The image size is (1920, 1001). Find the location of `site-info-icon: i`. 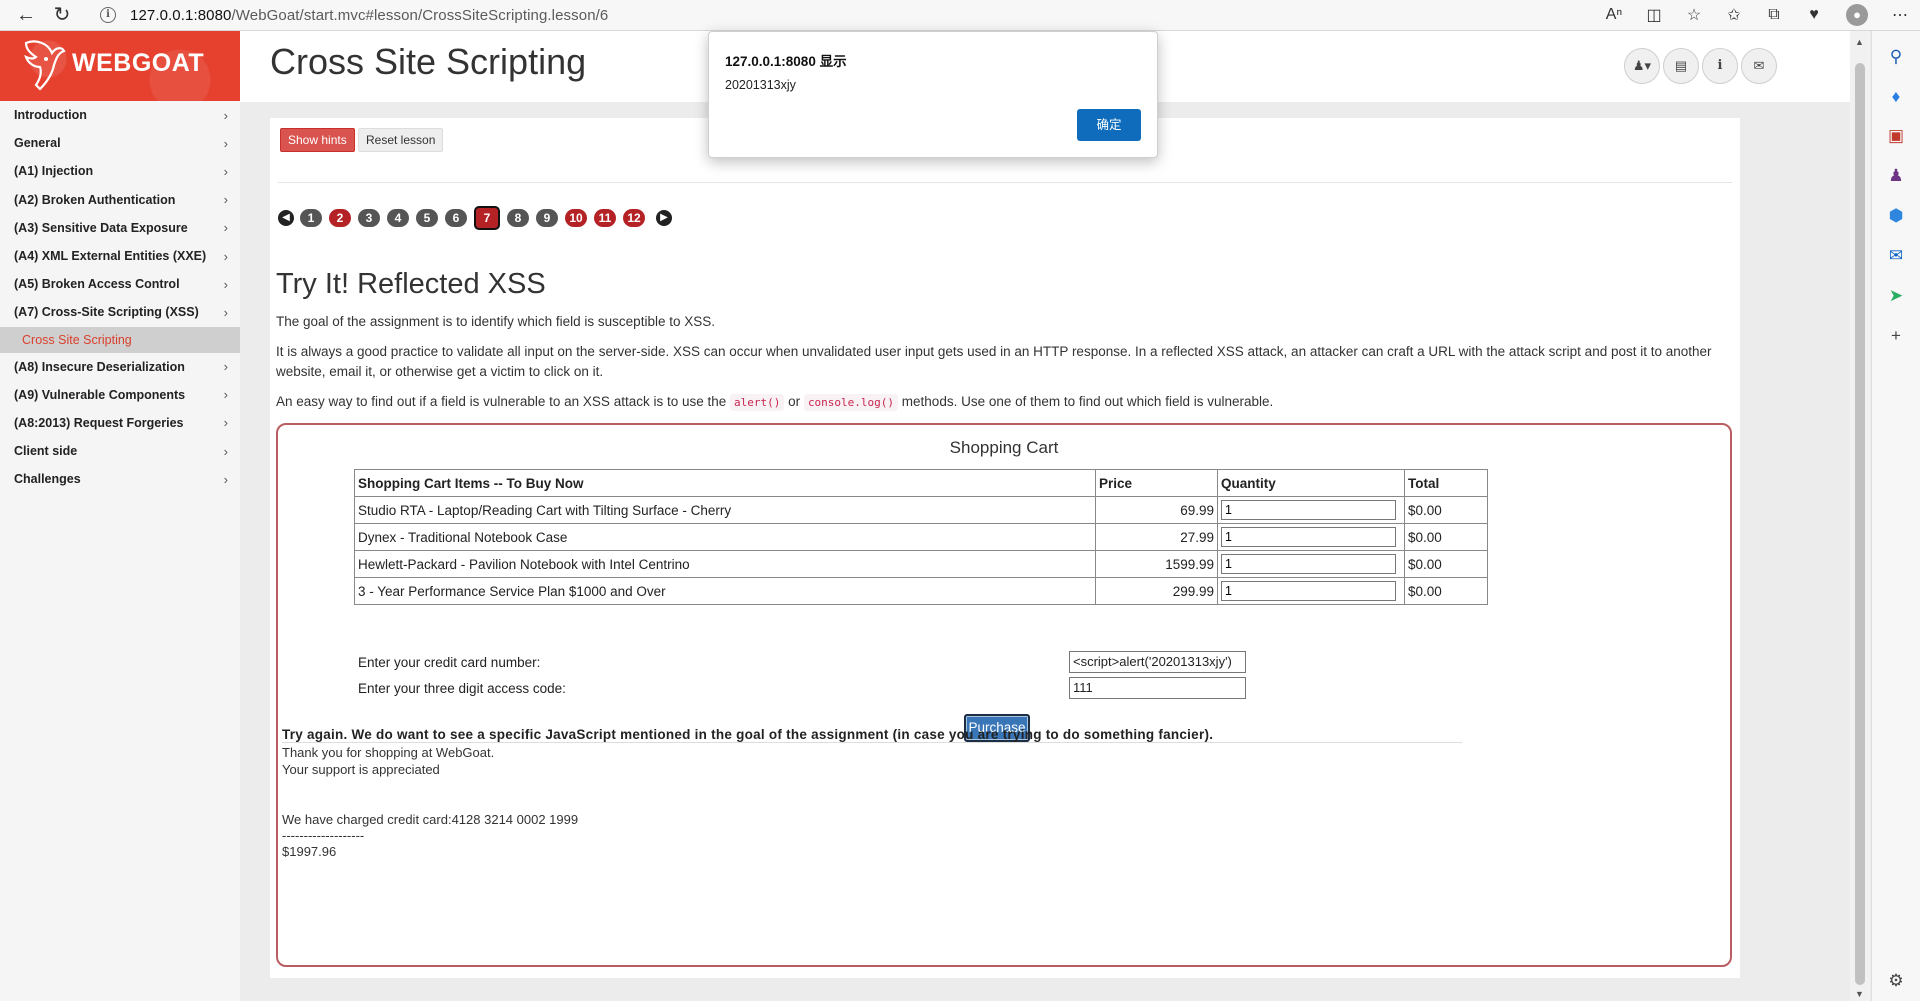

site-info-icon: i is located at coordinates (108, 15).